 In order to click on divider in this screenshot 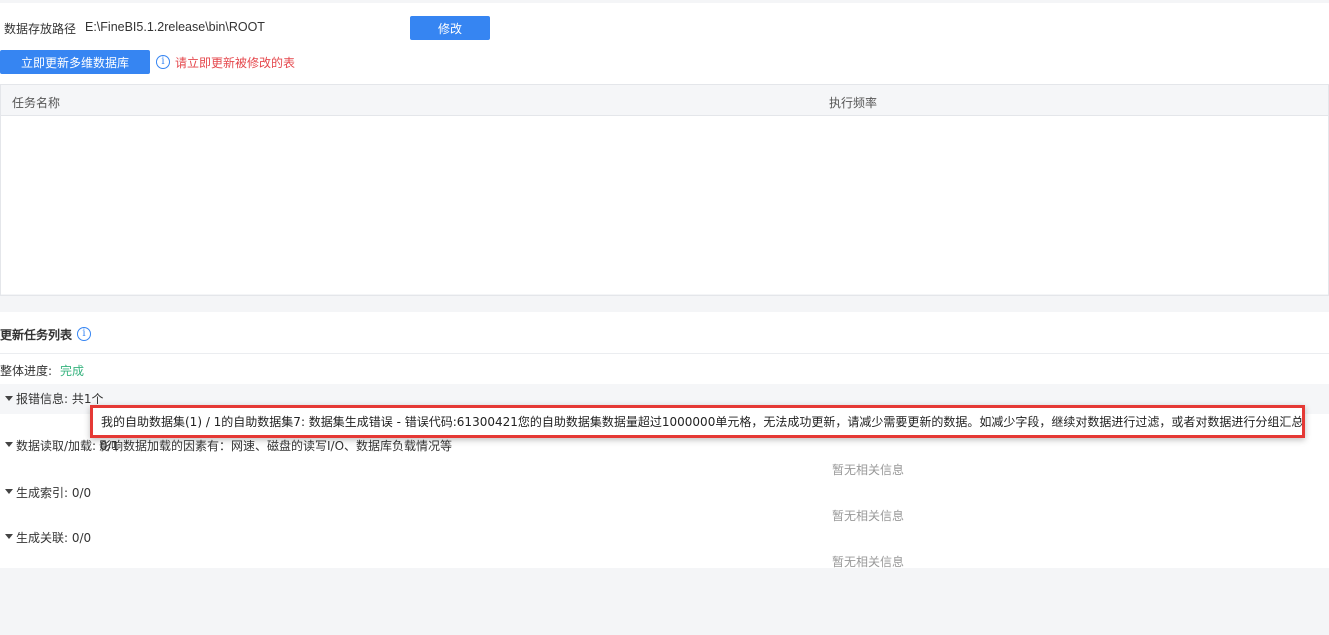, I will do `click(664, 353)`.